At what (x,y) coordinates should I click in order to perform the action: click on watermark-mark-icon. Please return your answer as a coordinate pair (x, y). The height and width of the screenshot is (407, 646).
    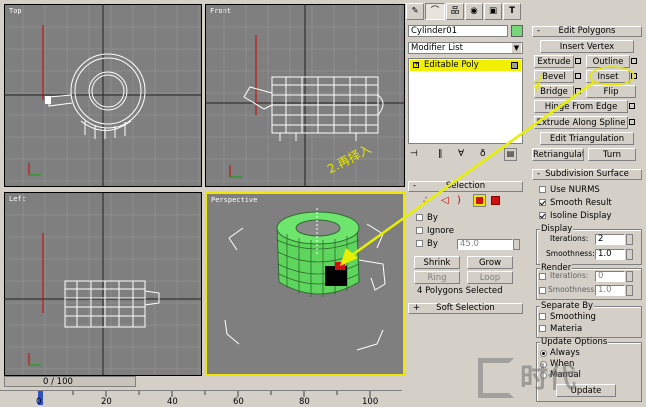
    Looking at the image, I should click on (496, 378).